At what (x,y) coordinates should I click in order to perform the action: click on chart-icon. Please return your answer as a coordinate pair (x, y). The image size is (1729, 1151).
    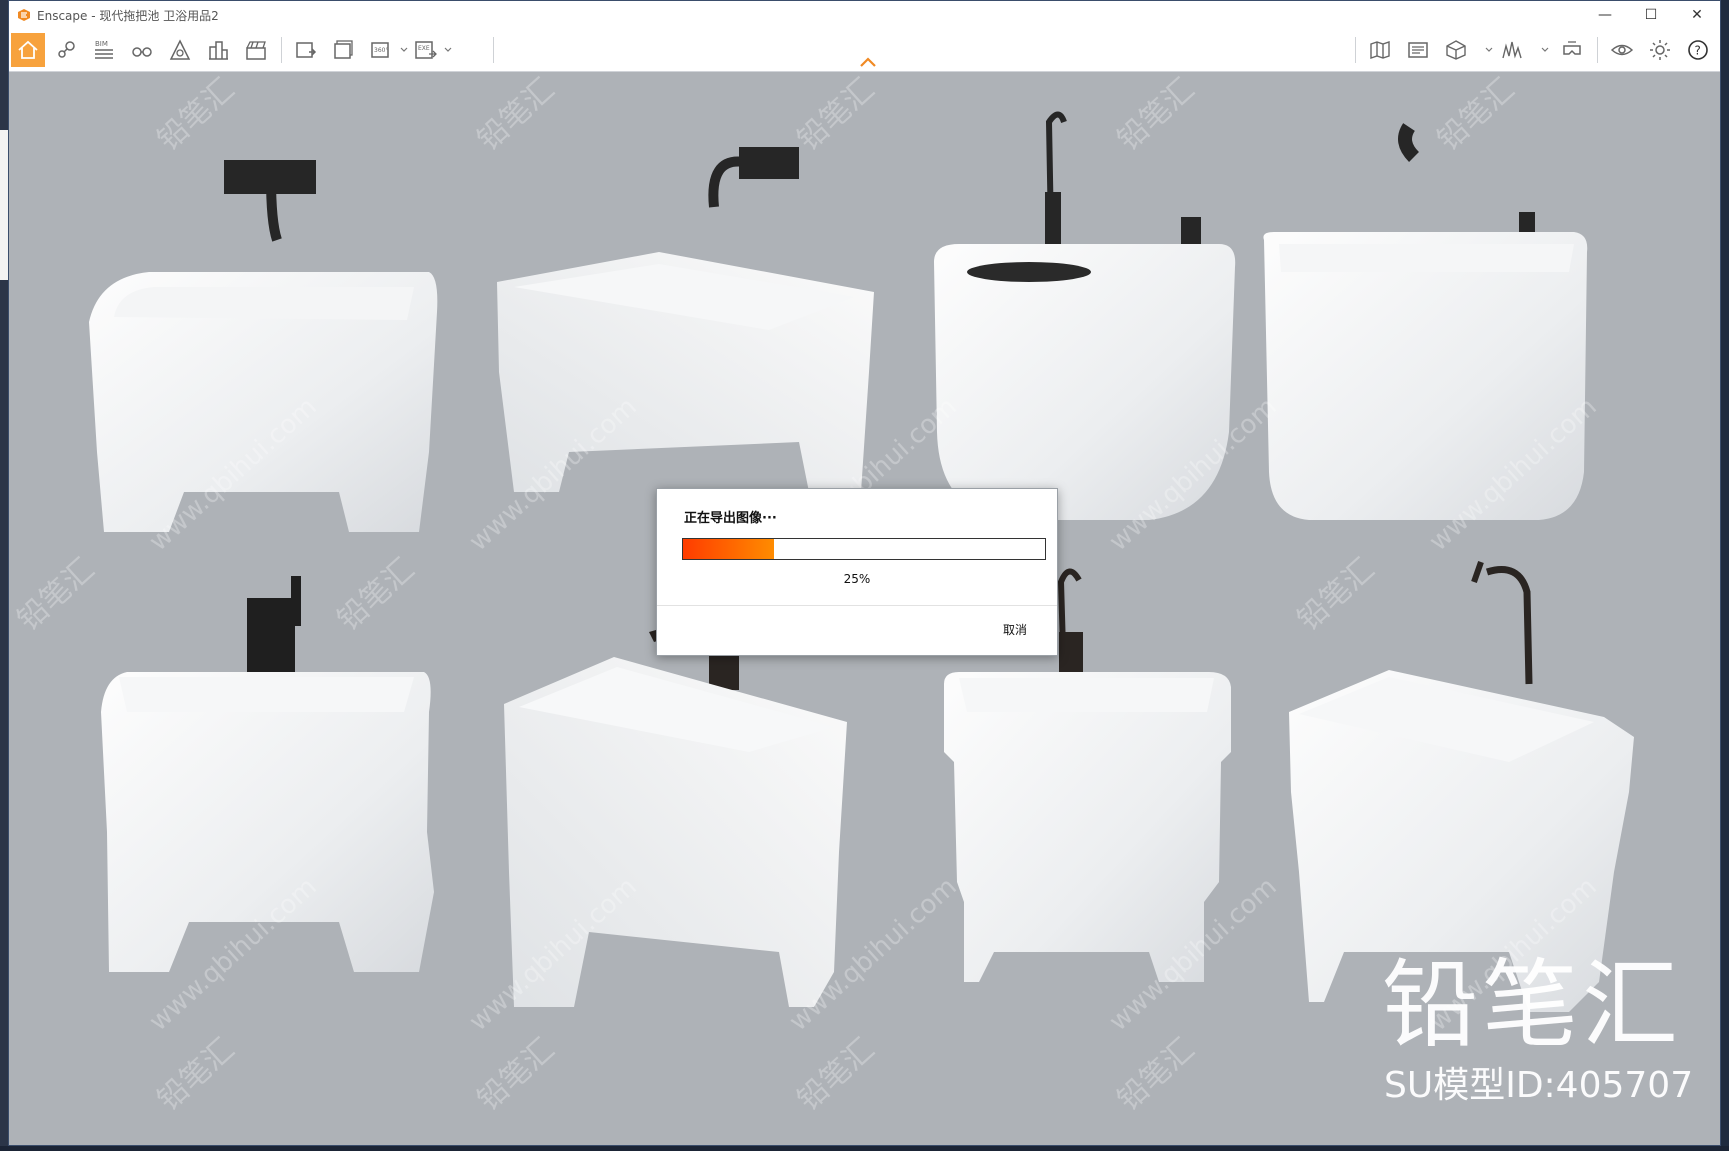
    Looking at the image, I should click on (1512, 50).